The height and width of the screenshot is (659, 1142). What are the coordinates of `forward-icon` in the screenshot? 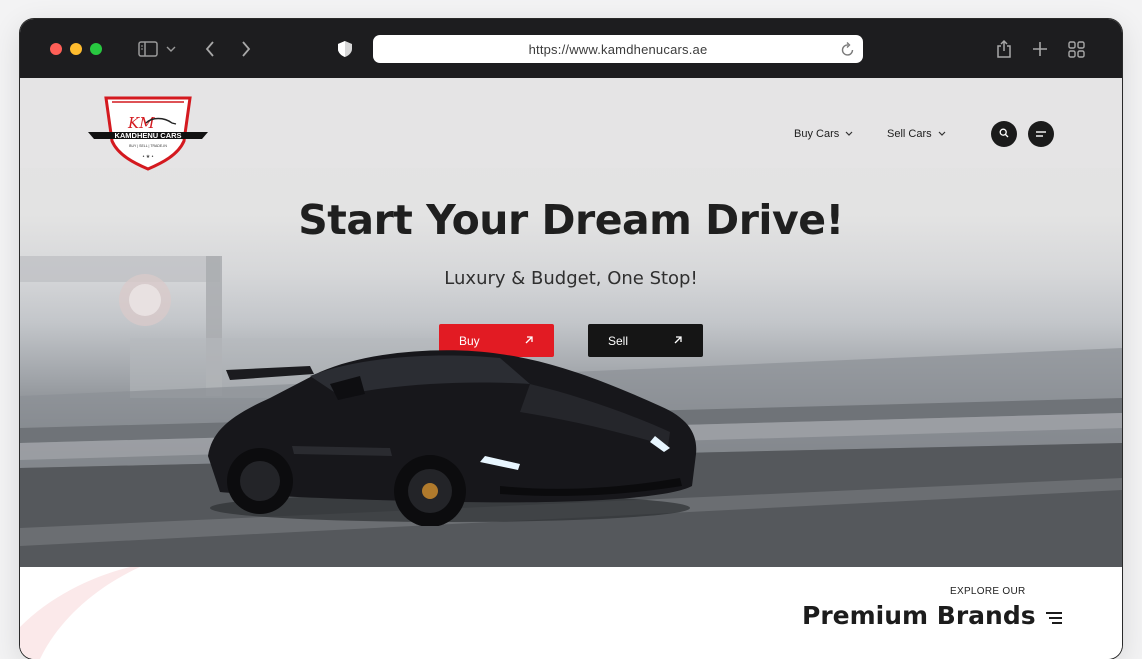 It's located at (246, 49).